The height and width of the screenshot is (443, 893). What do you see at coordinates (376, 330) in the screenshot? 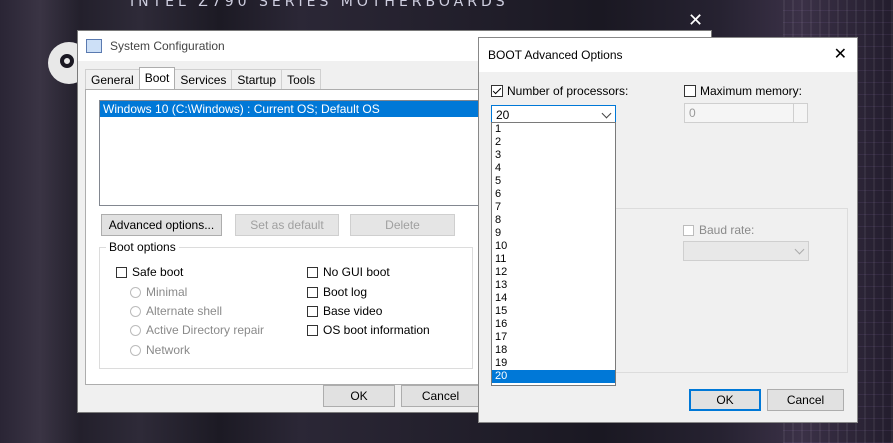
I see `os-boot-info-label: OS boot information` at bounding box center [376, 330].